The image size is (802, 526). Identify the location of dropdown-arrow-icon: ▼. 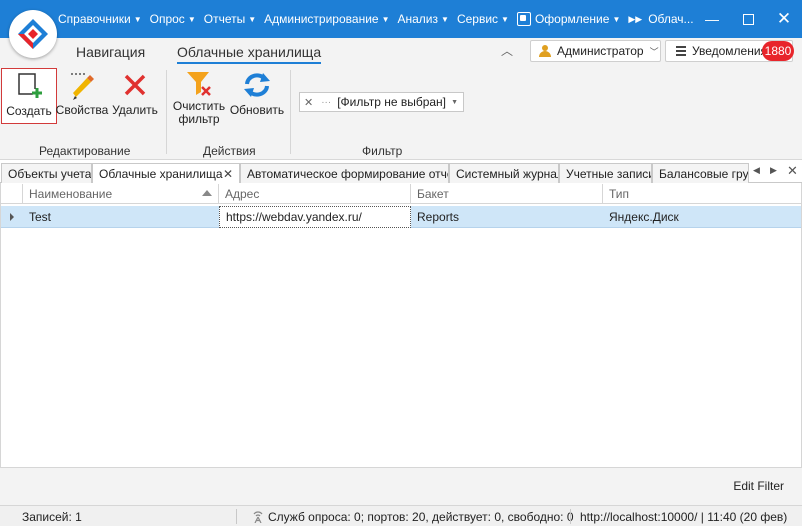
(454, 102).